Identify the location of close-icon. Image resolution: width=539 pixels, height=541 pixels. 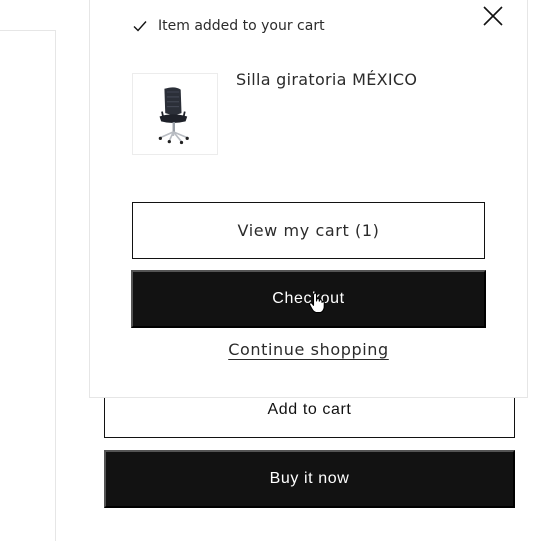
(493, 18).